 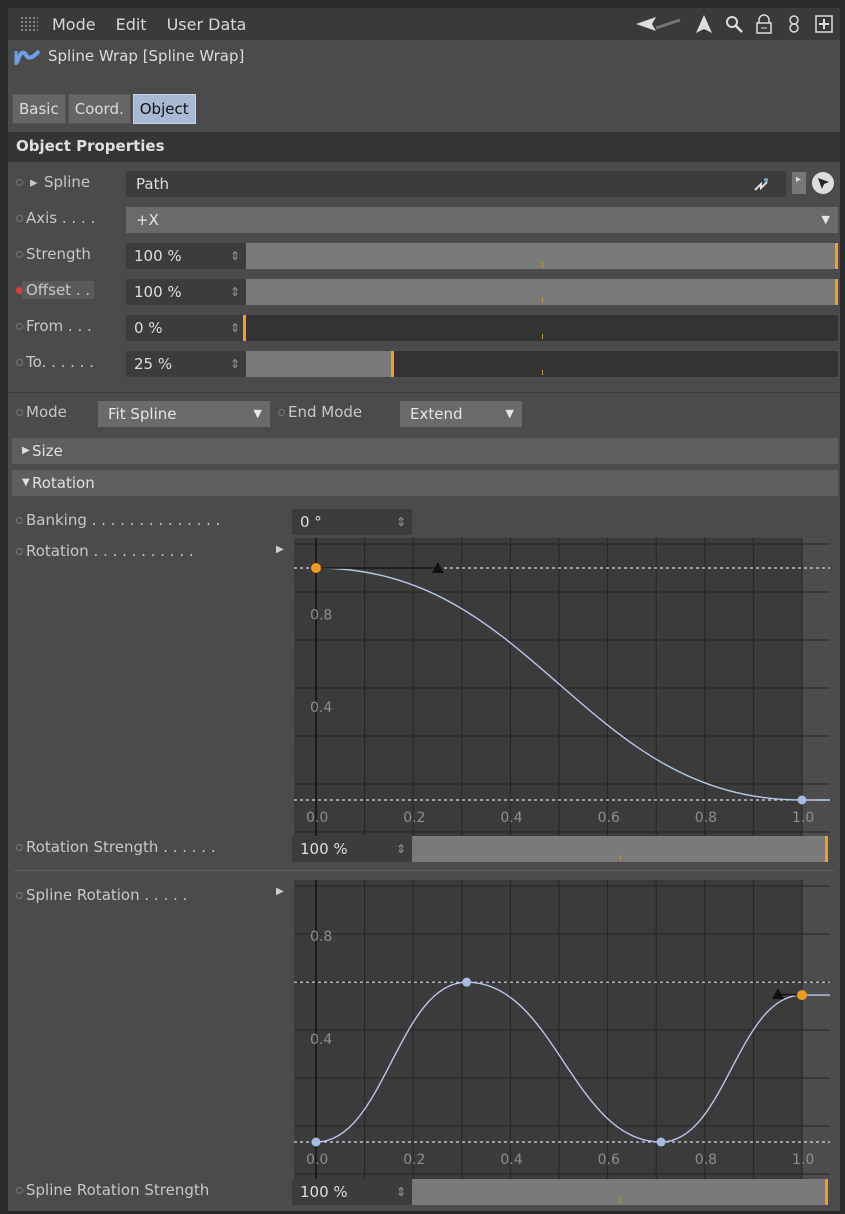 What do you see at coordinates (148, 328) in the screenshot?
I see `from-value: 0 %` at bounding box center [148, 328].